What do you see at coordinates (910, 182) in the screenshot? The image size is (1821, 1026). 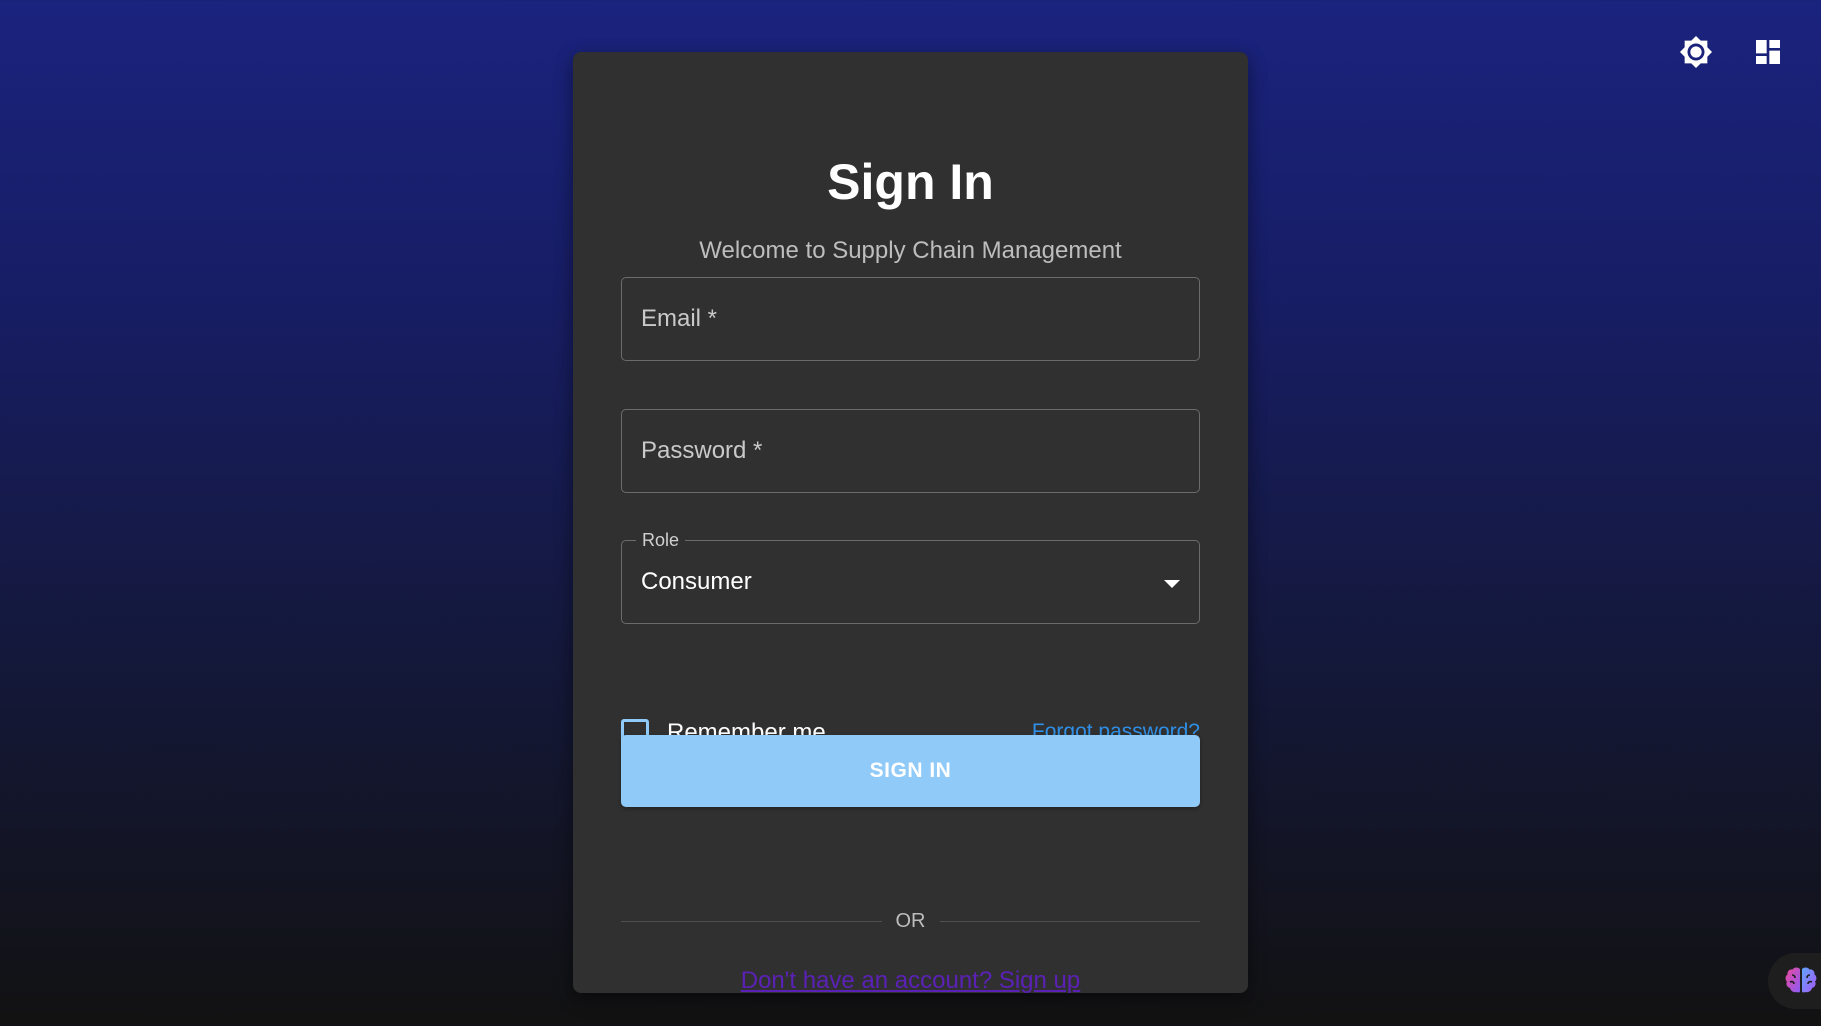 I see `page-title: Sign In` at bounding box center [910, 182].